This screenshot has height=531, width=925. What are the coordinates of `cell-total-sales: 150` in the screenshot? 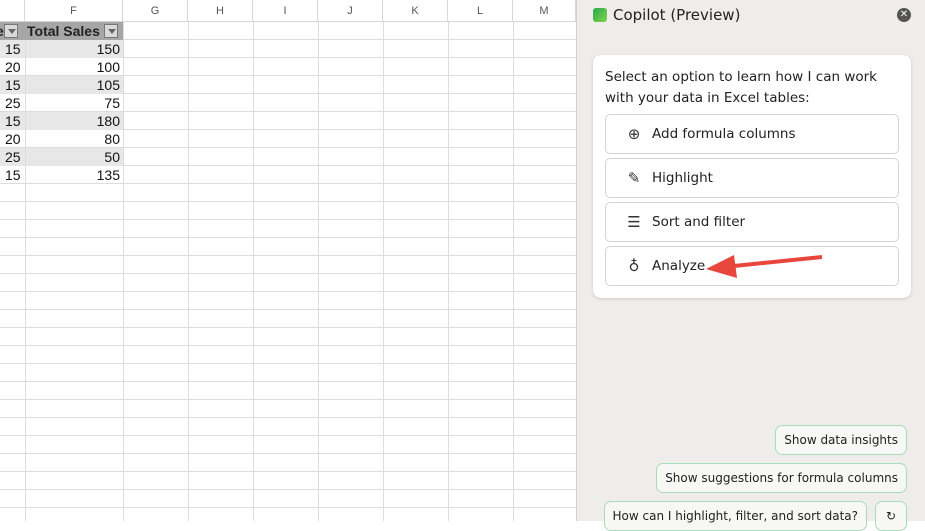 It's located at (74, 49).